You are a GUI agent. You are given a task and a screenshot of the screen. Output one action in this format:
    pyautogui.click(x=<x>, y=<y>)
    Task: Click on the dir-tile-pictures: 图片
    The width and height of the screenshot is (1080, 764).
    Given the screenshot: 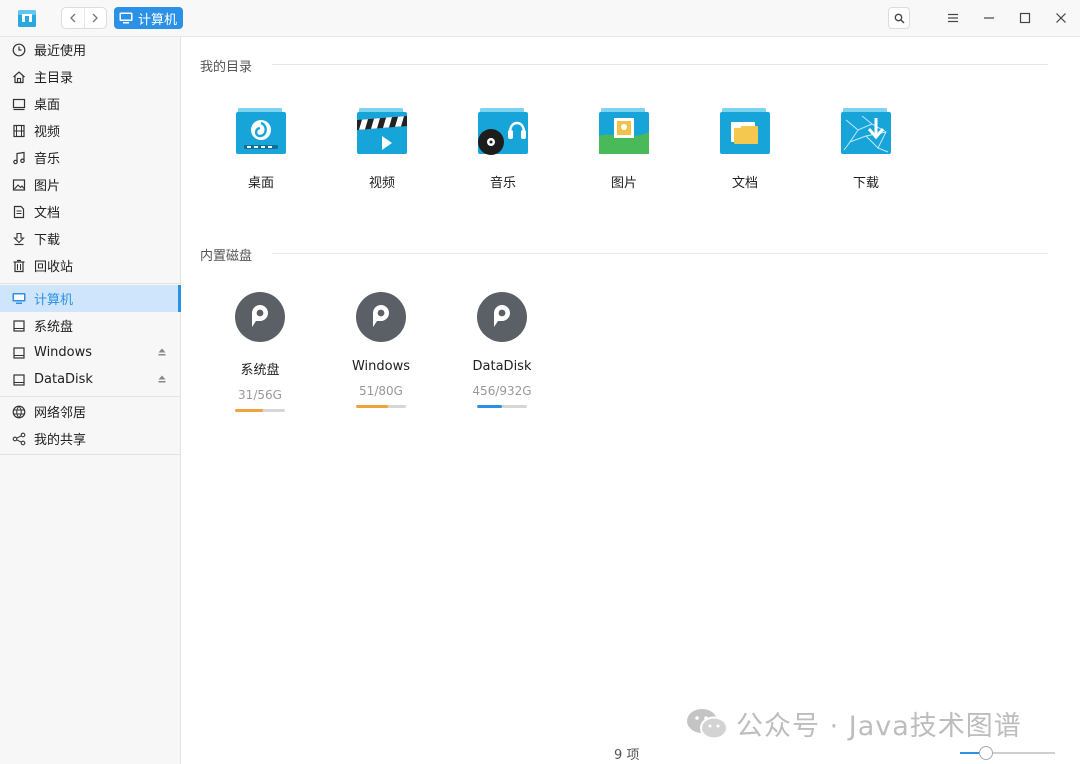 What is the action you would take?
    pyautogui.click(x=624, y=148)
    